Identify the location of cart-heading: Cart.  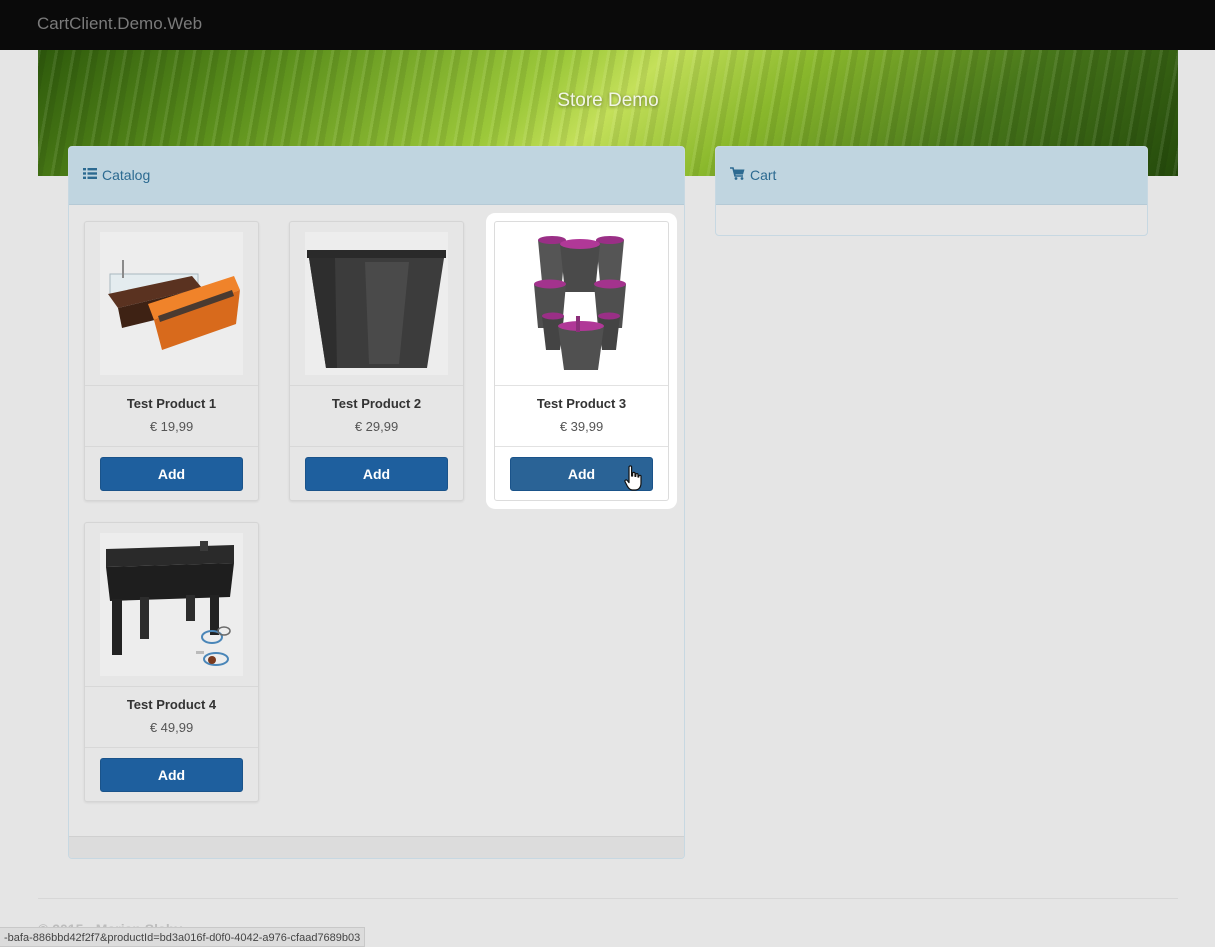
(931, 176).